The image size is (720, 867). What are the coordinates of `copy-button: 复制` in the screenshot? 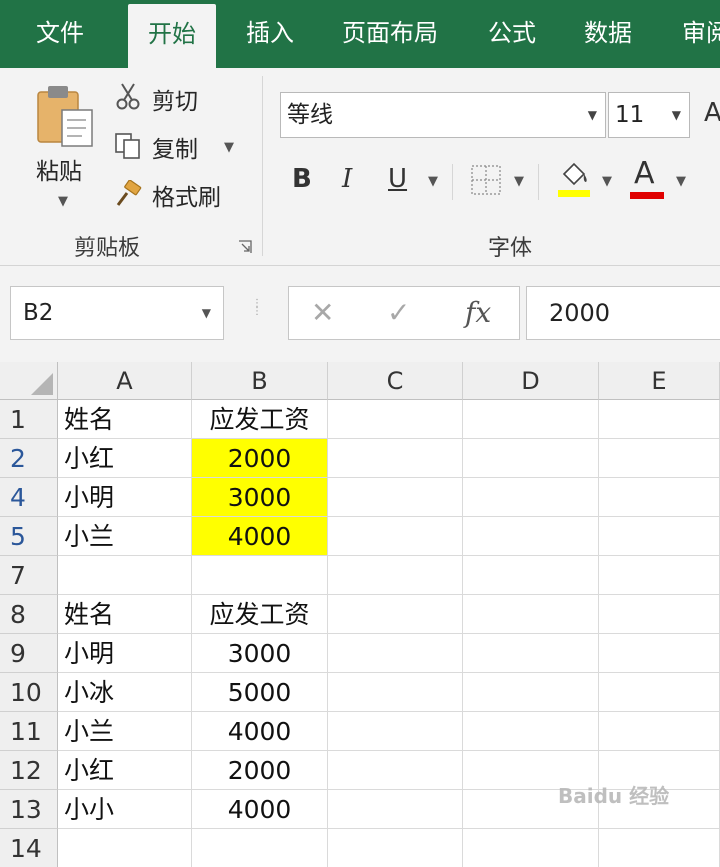 It's located at (175, 147).